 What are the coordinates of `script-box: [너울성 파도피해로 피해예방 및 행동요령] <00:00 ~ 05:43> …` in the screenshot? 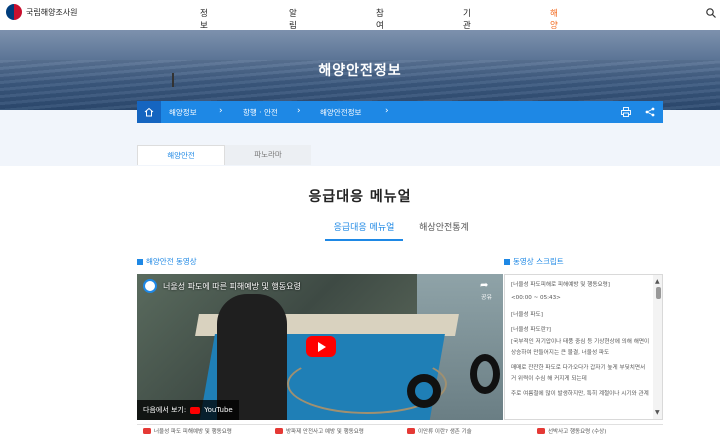 It's located at (583, 347).